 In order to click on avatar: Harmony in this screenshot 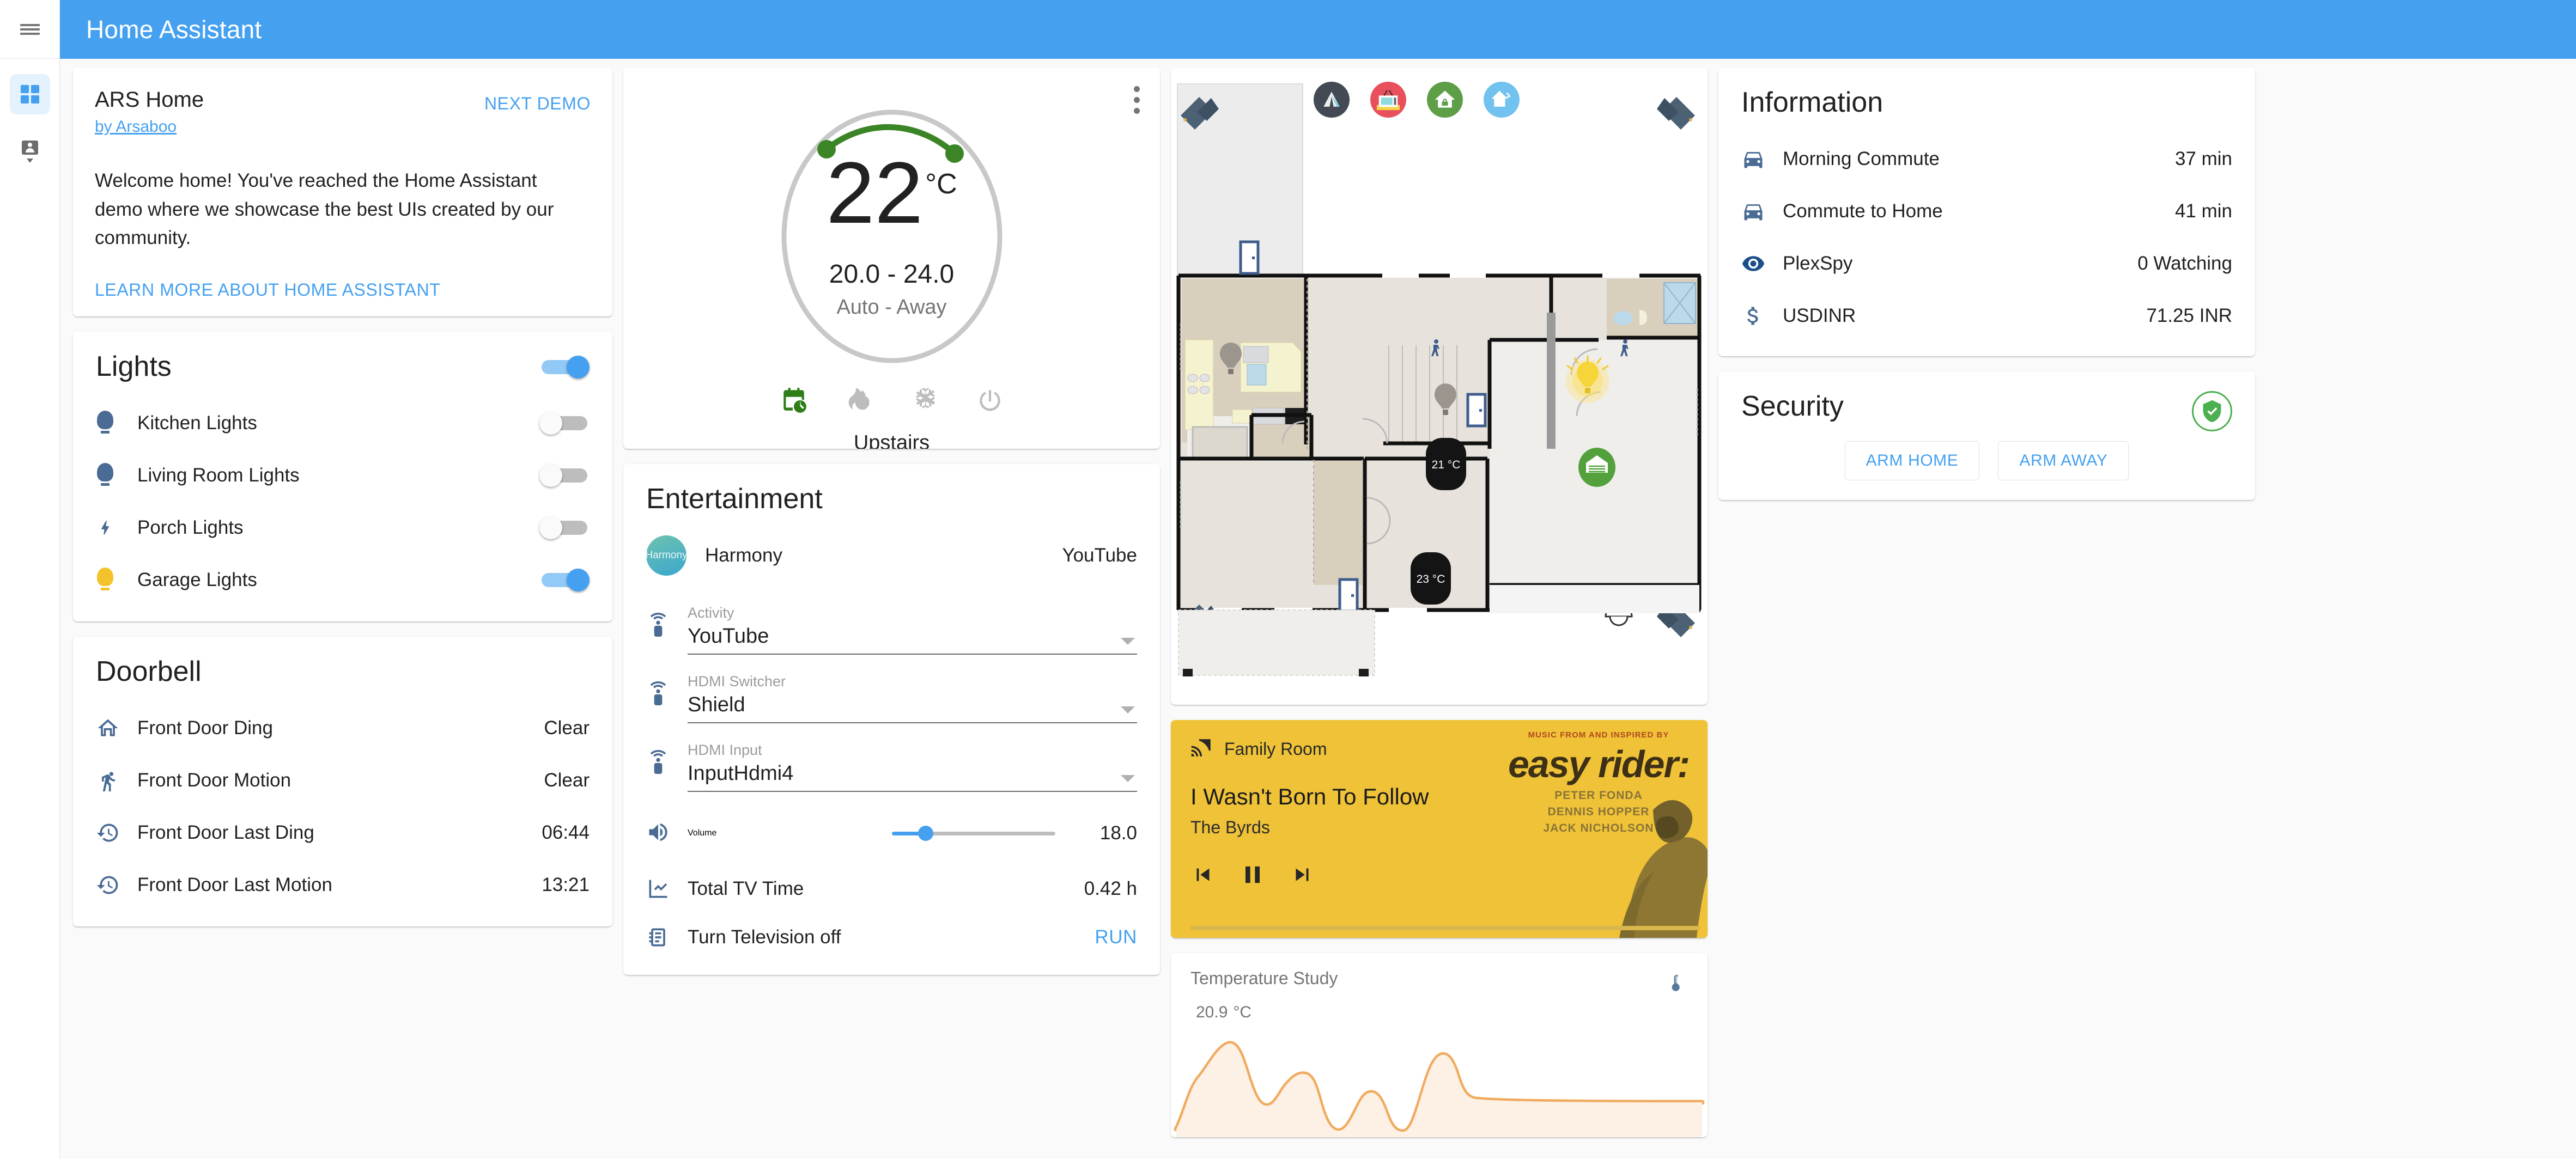, I will do `click(667, 555)`.